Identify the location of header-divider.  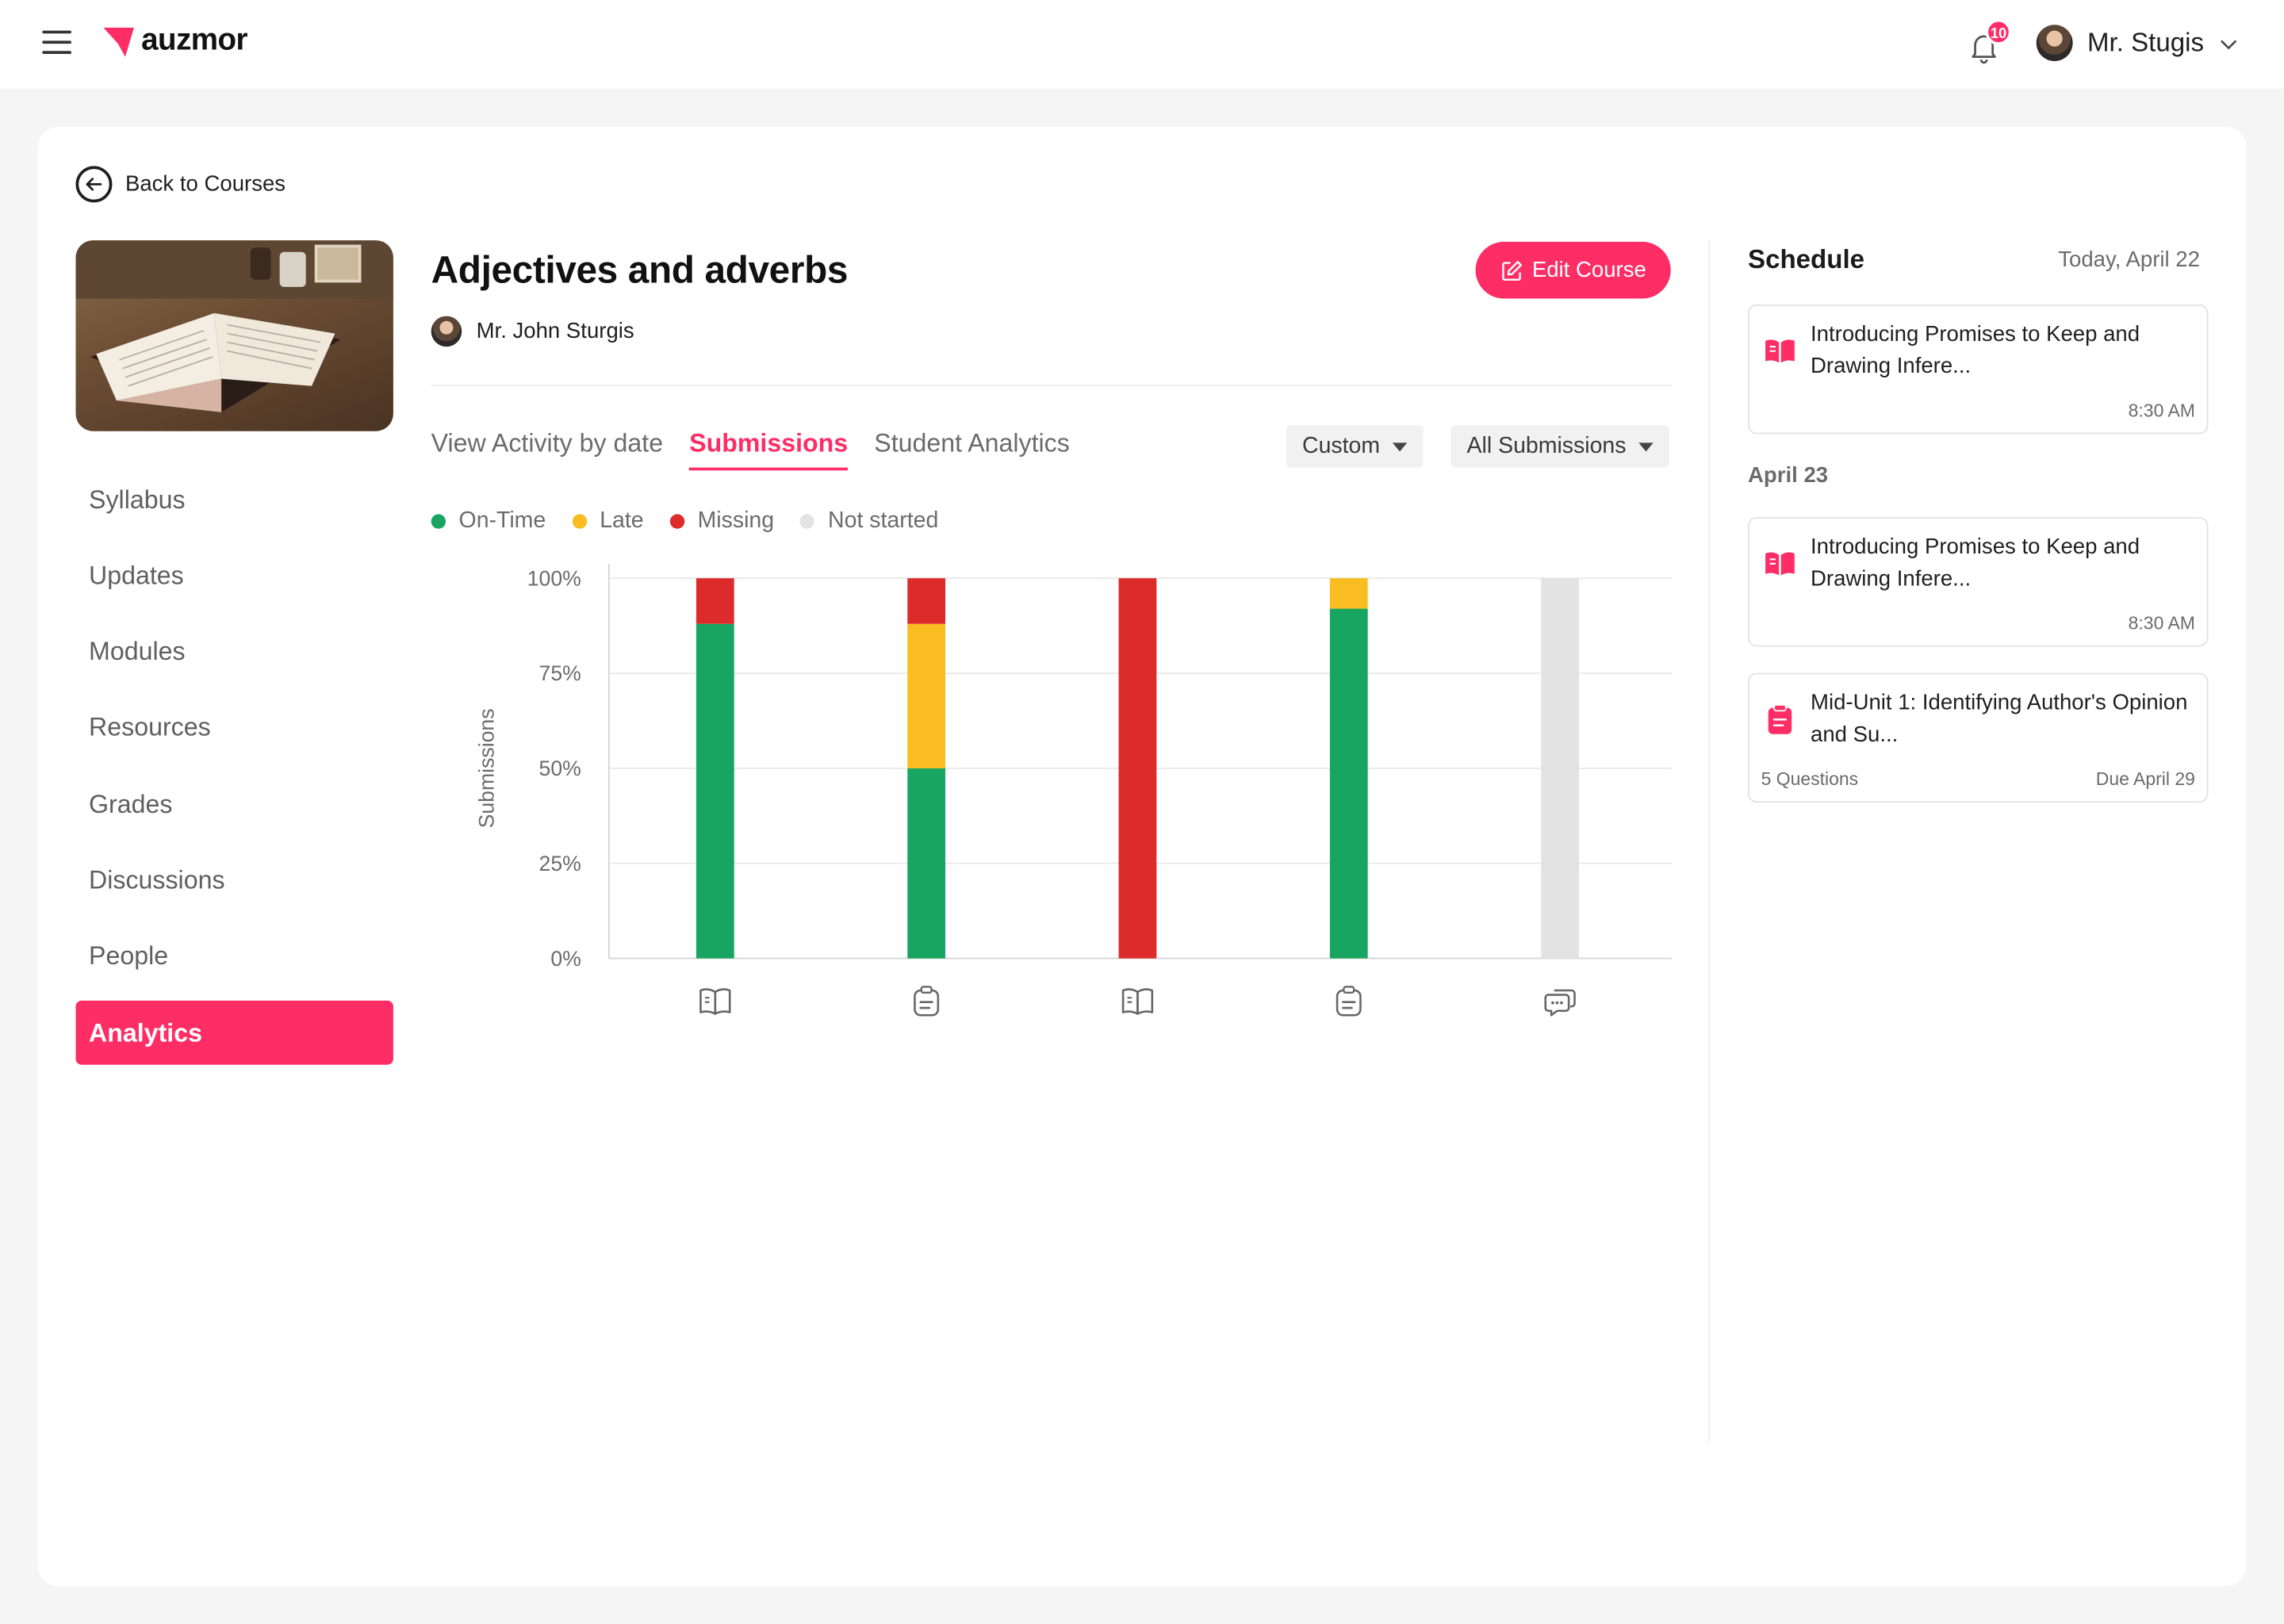
(1052, 385).